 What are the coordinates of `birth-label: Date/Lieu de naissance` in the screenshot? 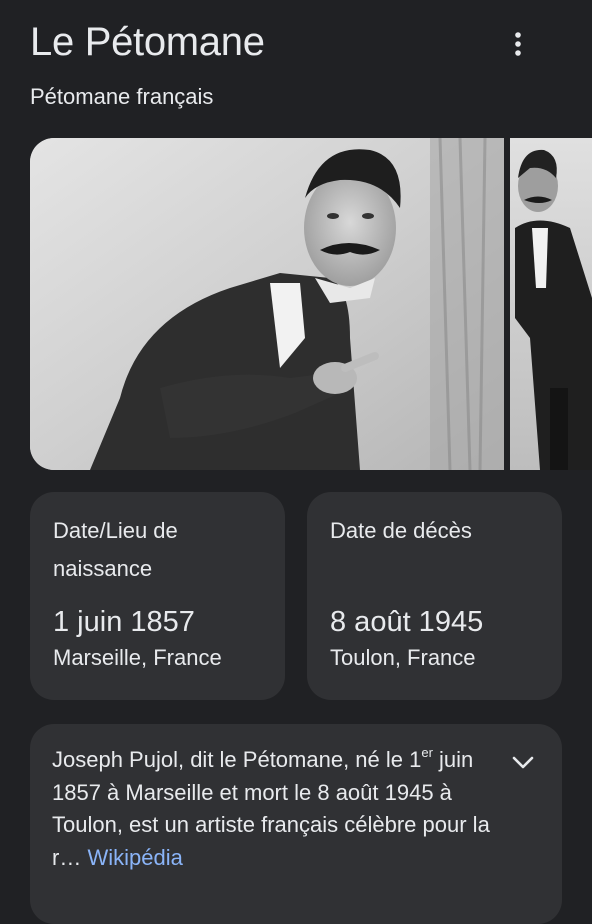 It's located at (115, 549).